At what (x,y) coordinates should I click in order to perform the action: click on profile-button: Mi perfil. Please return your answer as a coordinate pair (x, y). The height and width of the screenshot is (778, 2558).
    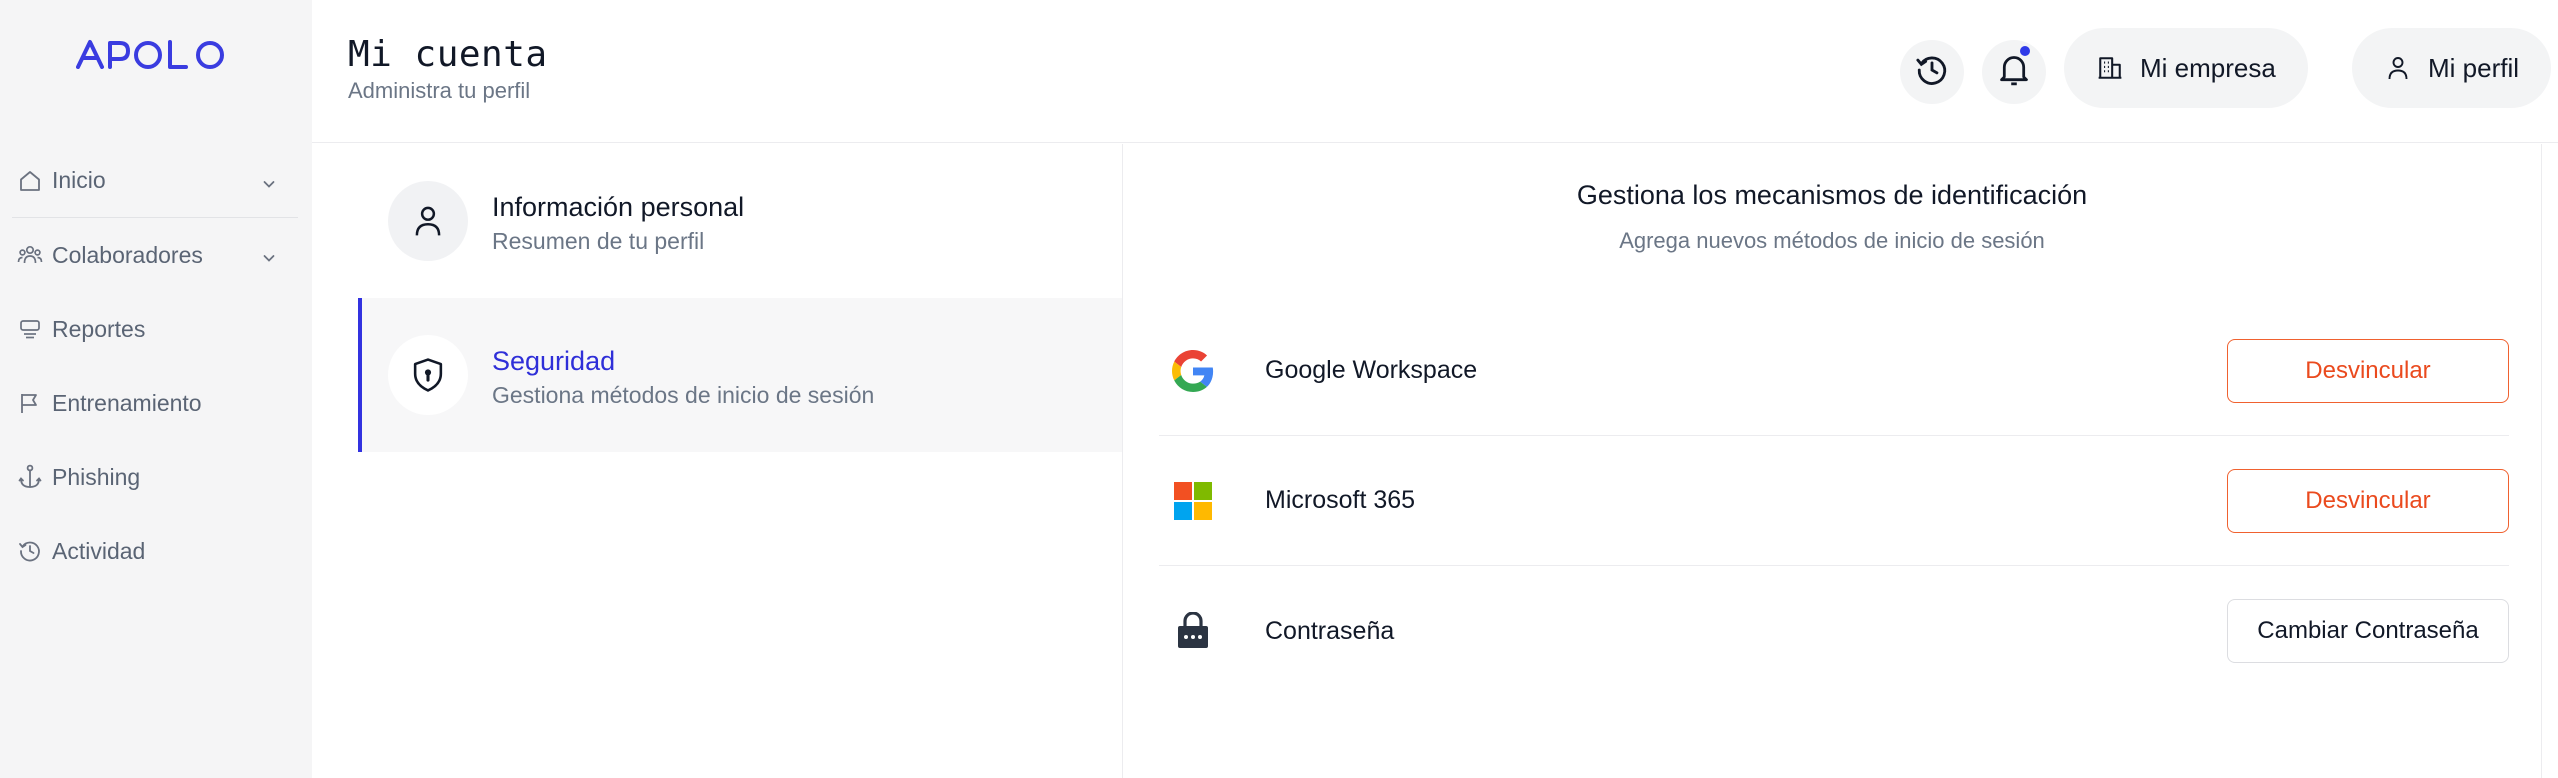
    Looking at the image, I should click on (2452, 68).